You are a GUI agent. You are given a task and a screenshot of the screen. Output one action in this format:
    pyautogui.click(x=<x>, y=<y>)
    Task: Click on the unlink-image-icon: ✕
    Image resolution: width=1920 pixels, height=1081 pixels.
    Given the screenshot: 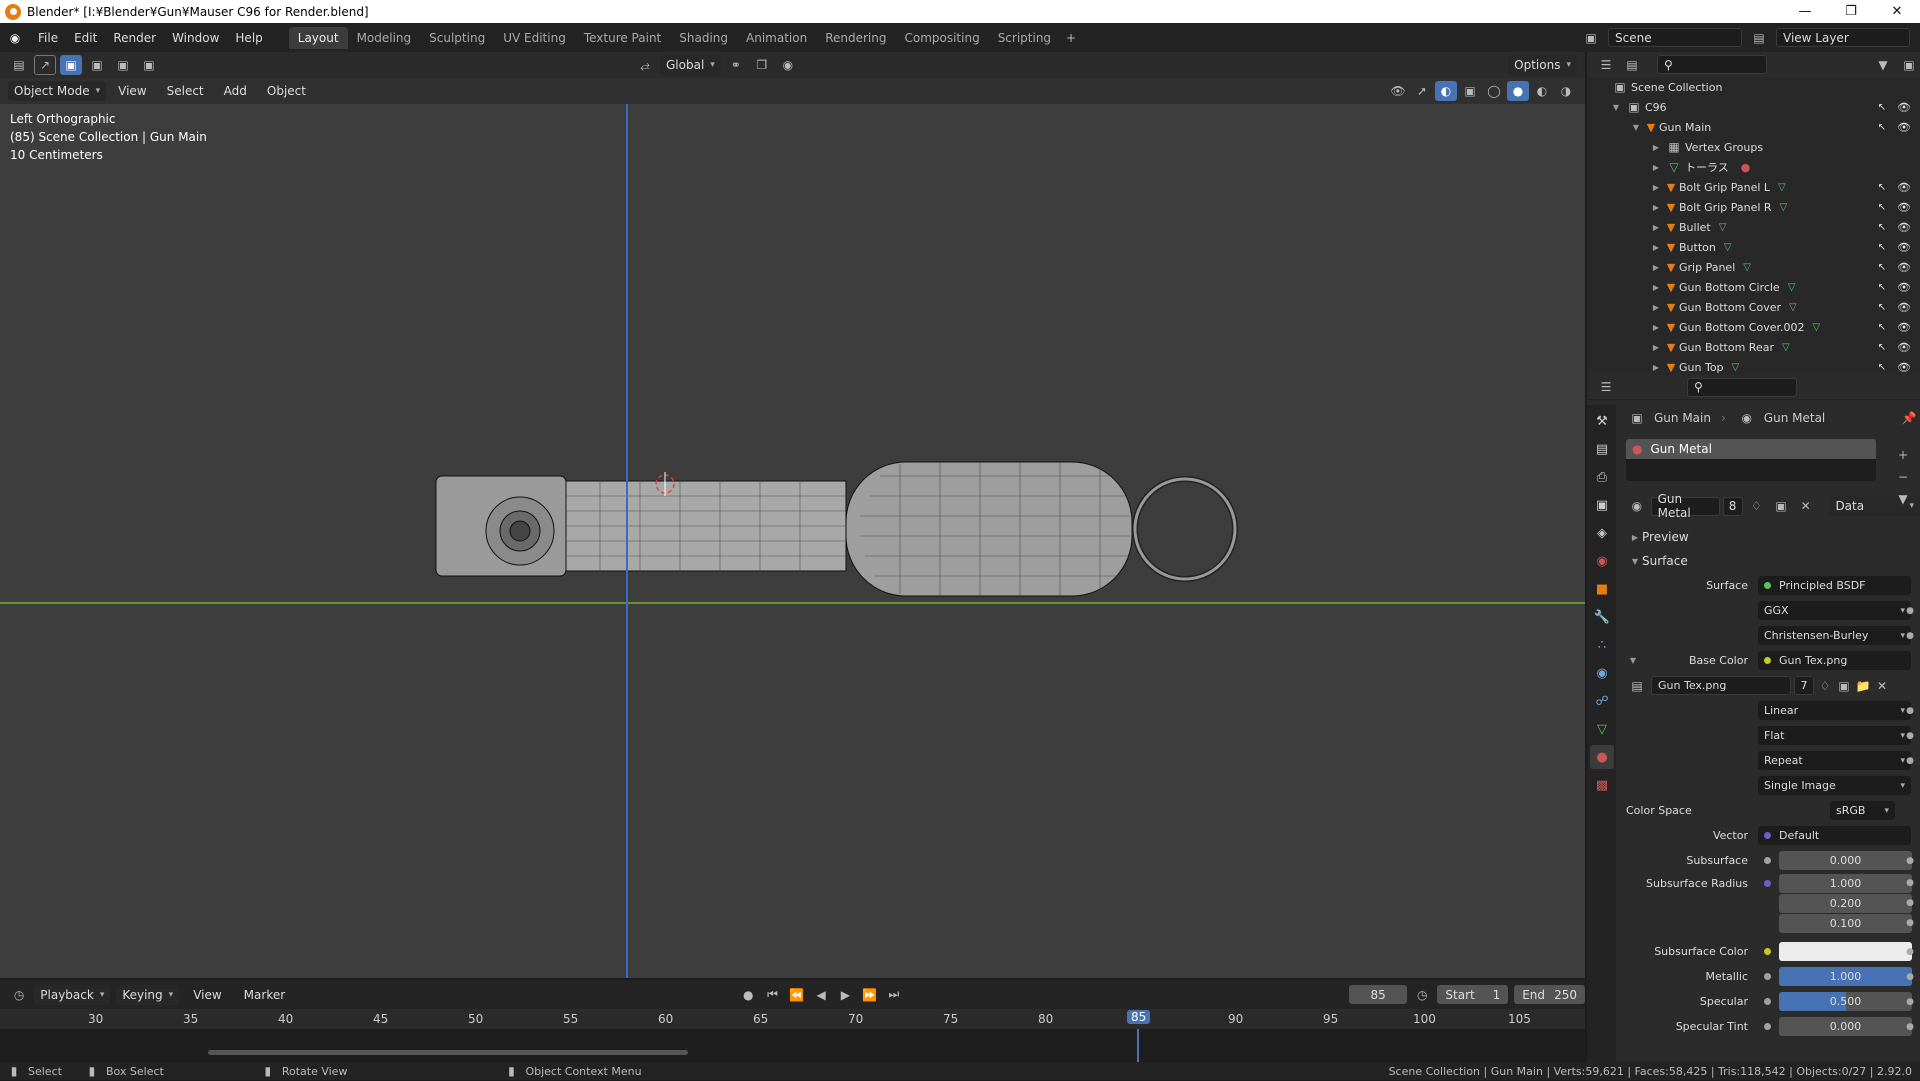 What is the action you would take?
    pyautogui.click(x=1882, y=686)
    